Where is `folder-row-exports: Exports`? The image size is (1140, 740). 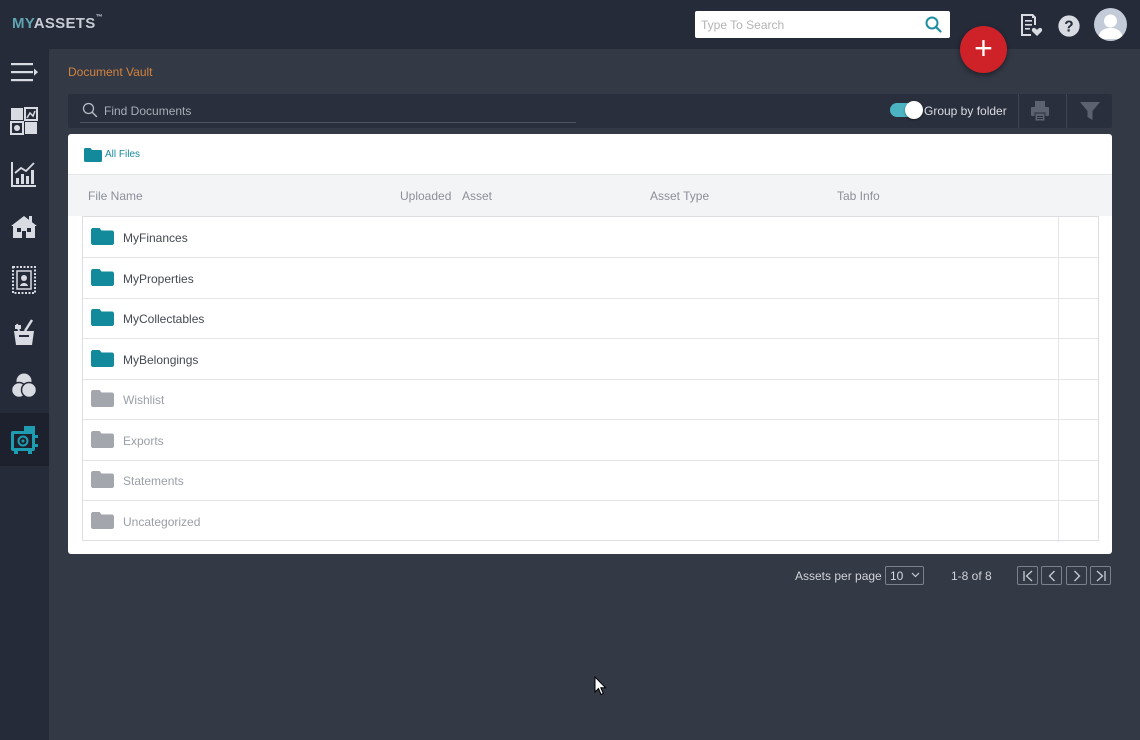
folder-row-exports: Exports is located at coordinates (590, 440).